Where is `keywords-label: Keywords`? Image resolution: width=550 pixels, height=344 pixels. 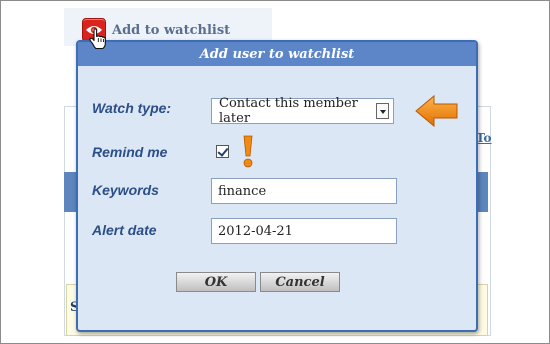 keywords-label: Keywords is located at coordinates (125, 190).